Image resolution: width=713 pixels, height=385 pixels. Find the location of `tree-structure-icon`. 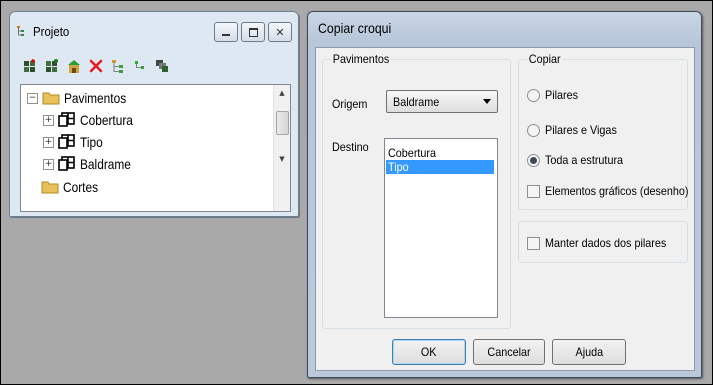

tree-structure-icon is located at coordinates (20, 31).